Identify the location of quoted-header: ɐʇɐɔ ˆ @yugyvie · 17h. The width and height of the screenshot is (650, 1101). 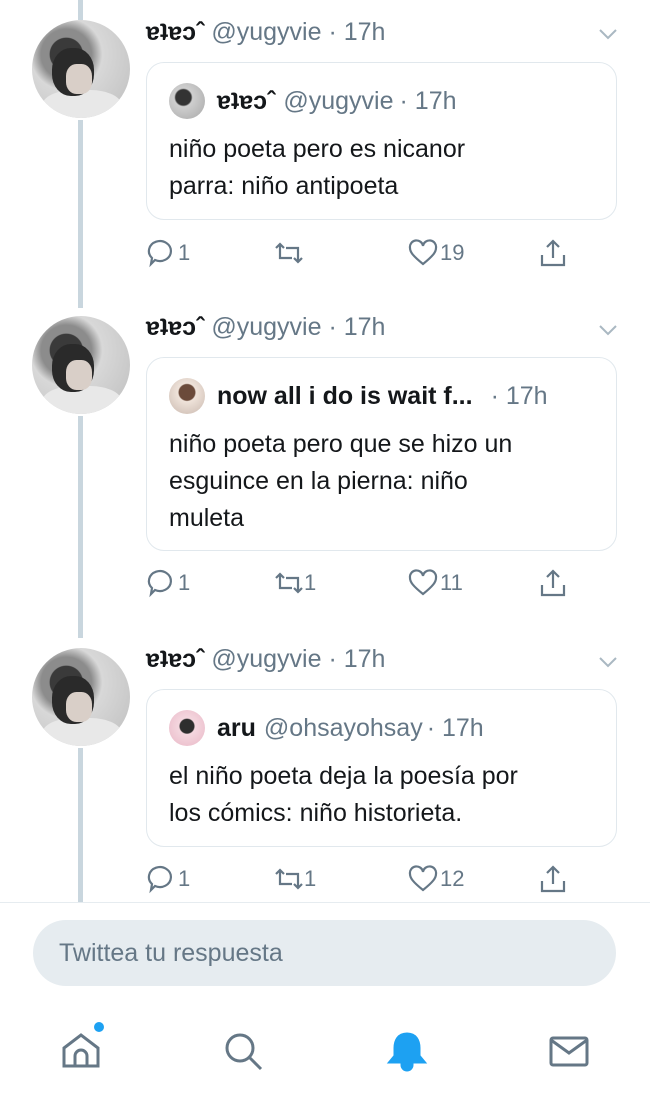
(313, 101).